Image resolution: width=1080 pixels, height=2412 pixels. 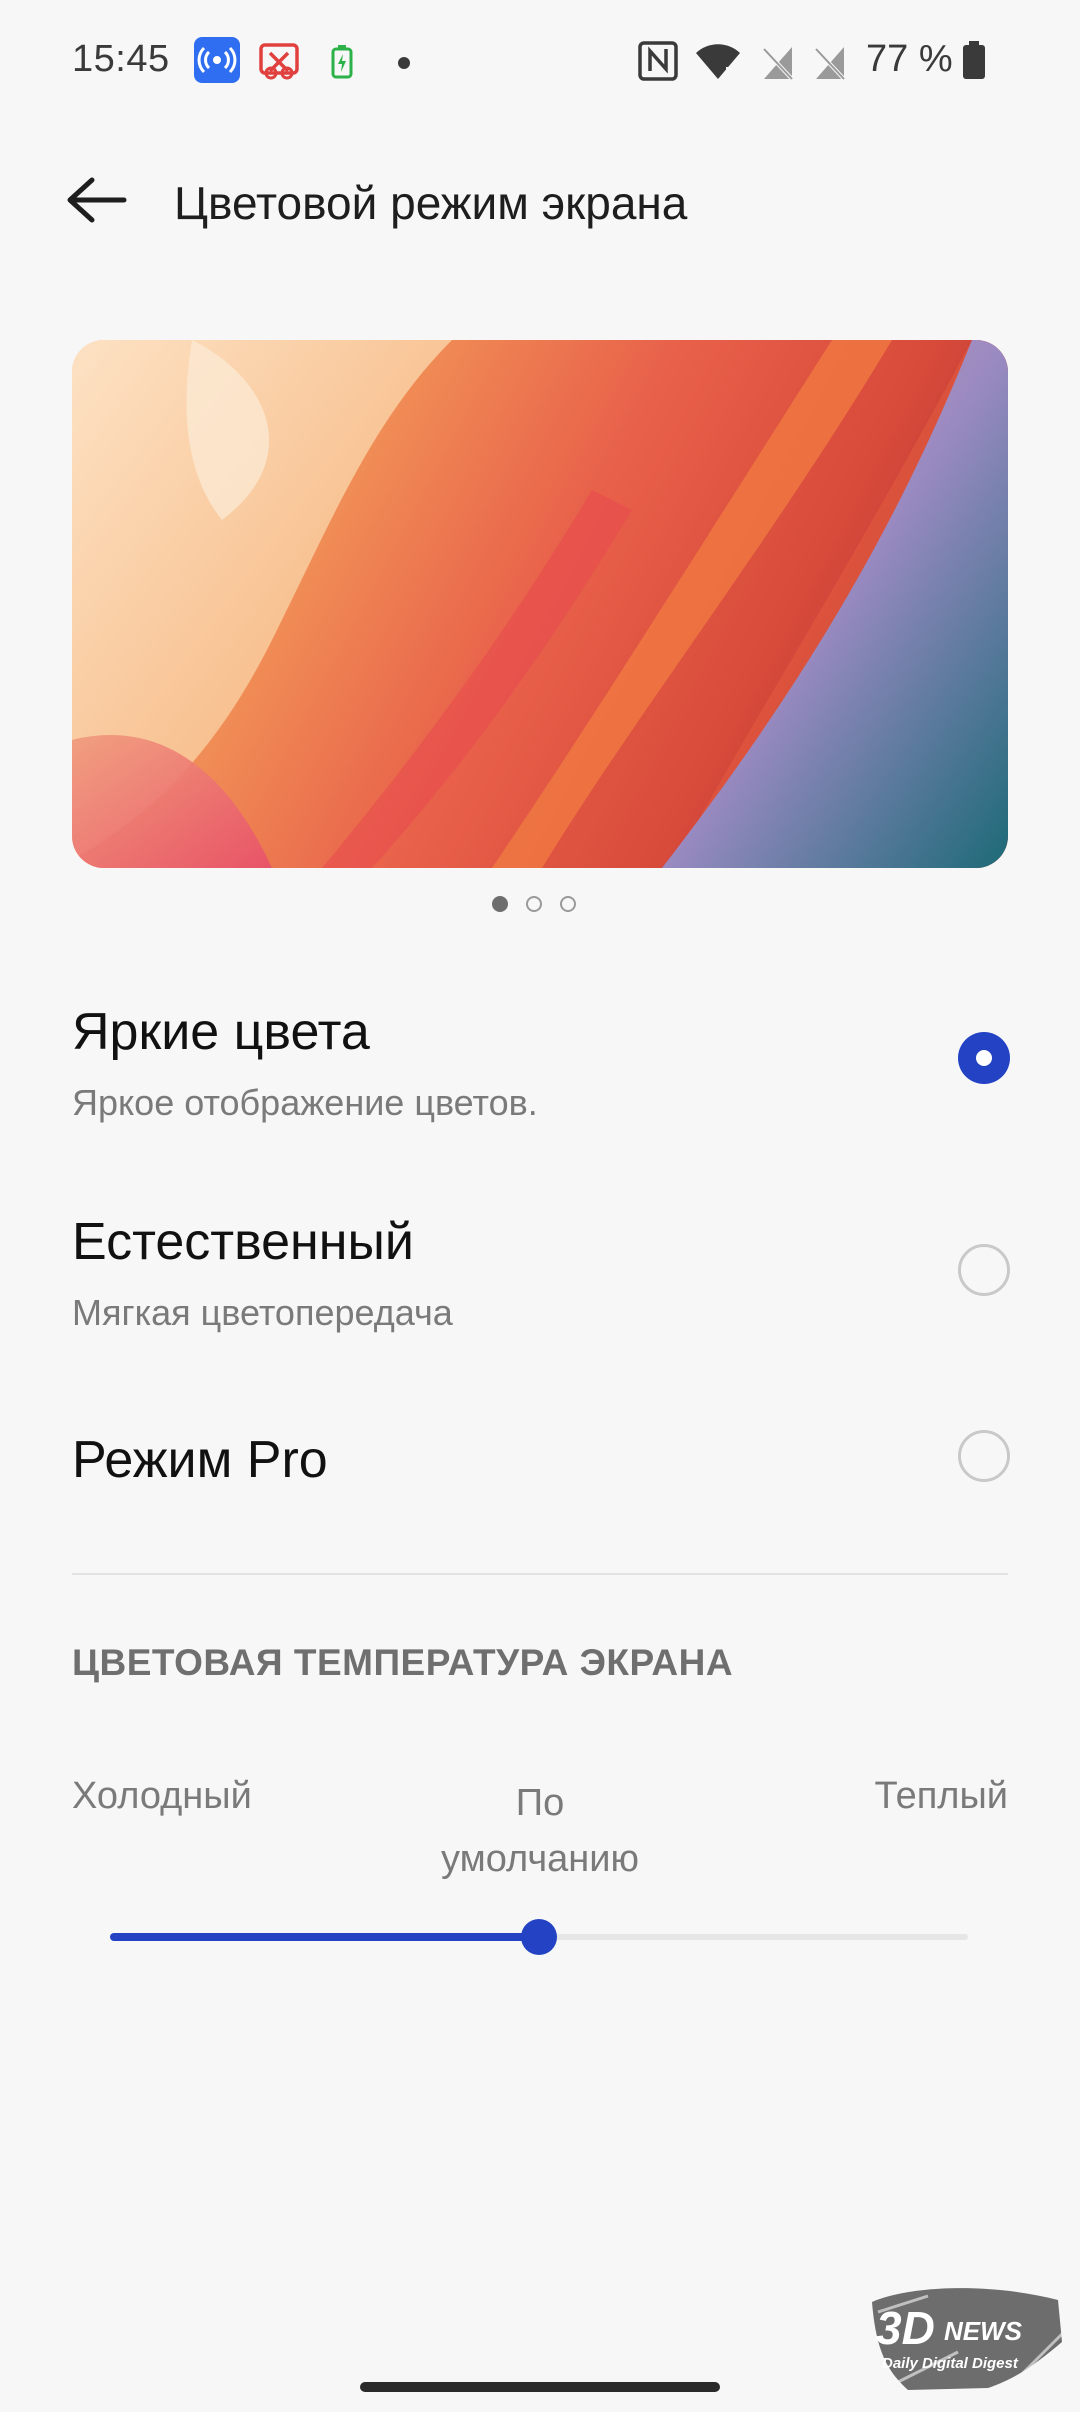 I want to click on option-title: Естественный, so click(x=243, y=1242).